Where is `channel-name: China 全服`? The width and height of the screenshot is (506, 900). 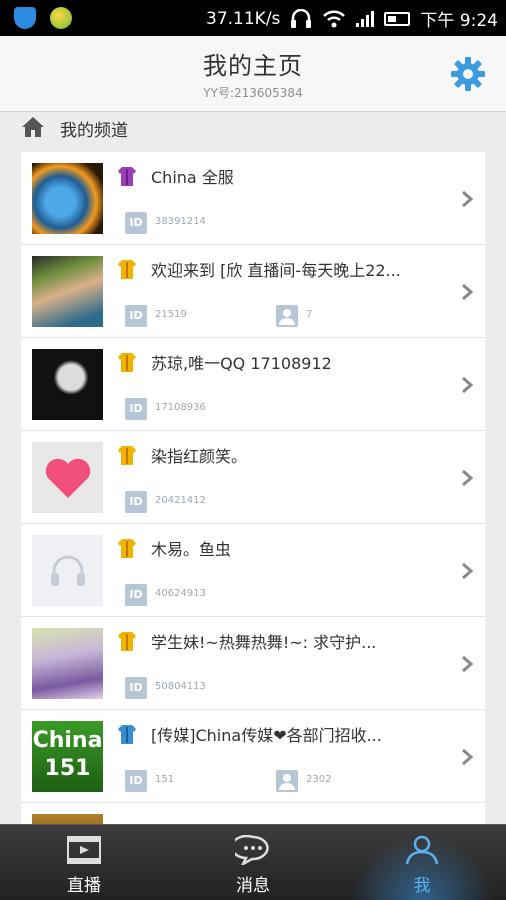
channel-name: China 全服 is located at coordinates (192, 177).